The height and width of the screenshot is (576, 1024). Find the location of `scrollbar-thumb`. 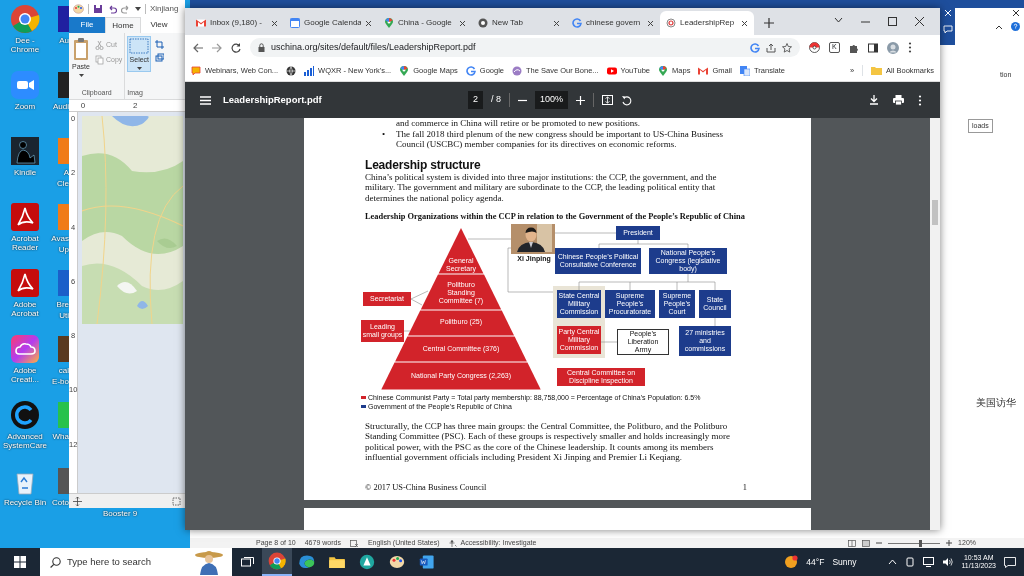

scrollbar-thumb is located at coordinates (935, 212).